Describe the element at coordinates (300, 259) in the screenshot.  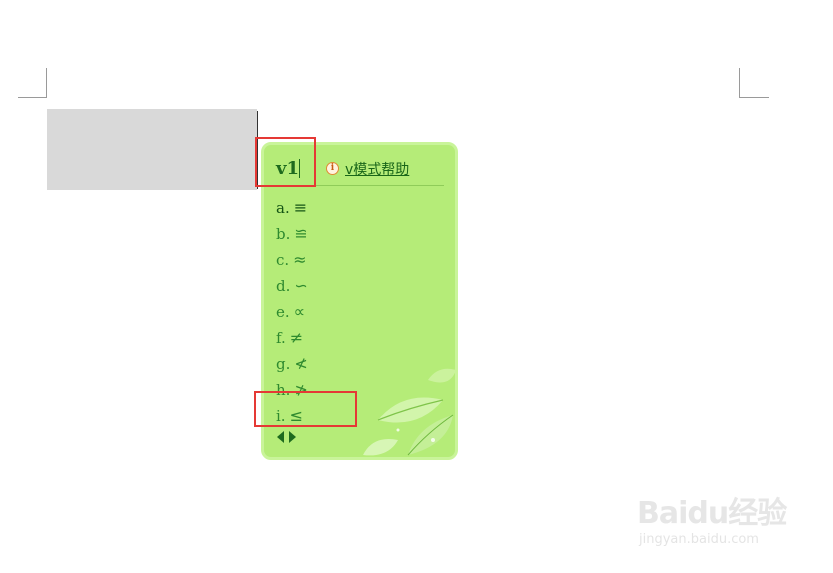
I see `candidate-symbol: ≈` at that location.